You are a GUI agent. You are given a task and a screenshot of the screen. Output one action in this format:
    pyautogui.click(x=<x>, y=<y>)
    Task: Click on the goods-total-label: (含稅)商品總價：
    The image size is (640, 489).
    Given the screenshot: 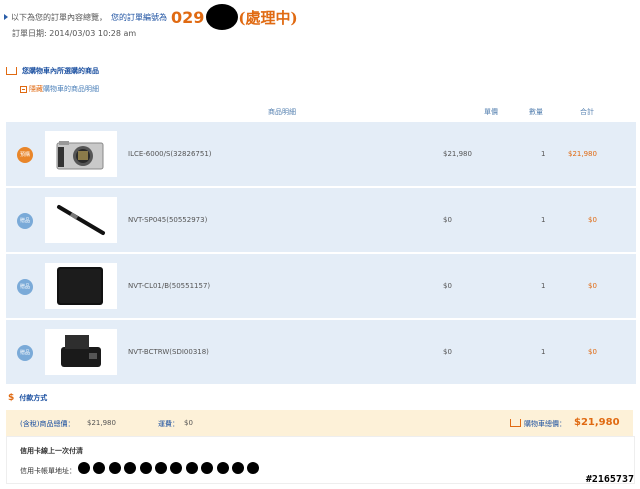 What is the action you would take?
    pyautogui.click(x=47, y=424)
    